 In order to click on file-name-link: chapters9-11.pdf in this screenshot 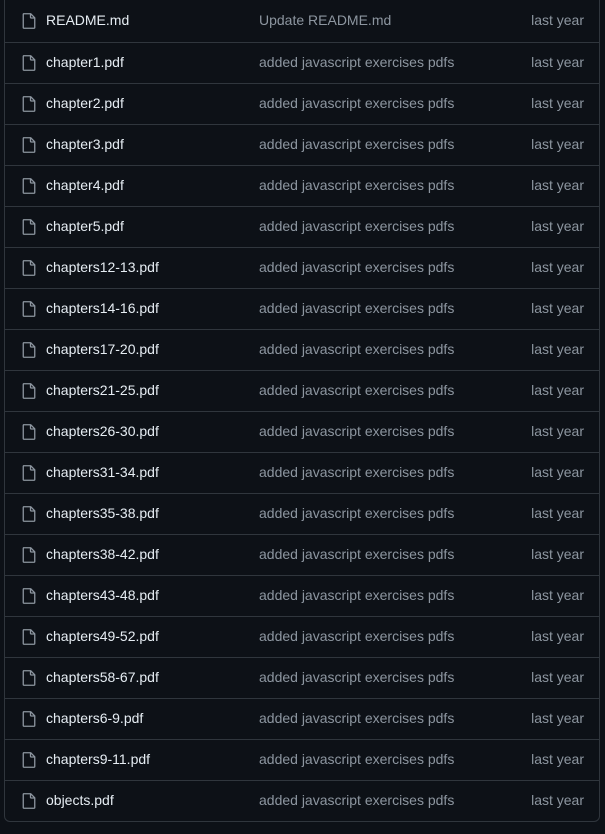, I will do `click(98, 759)`.